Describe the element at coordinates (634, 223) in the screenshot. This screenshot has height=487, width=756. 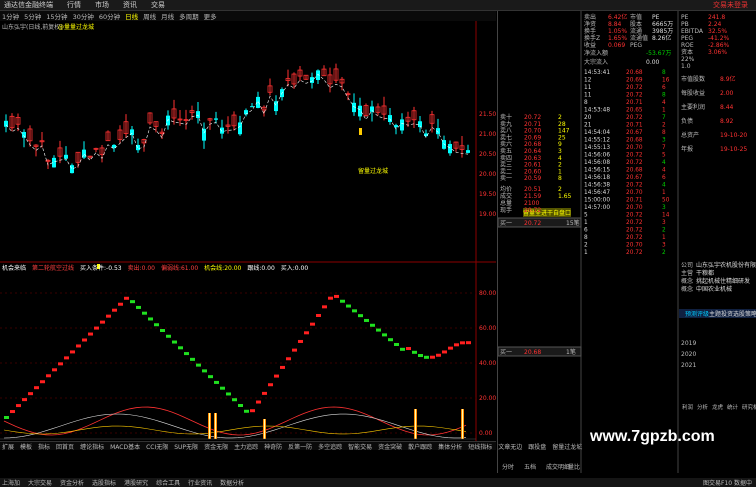
I see `tick-price-20: 20.72` at that location.